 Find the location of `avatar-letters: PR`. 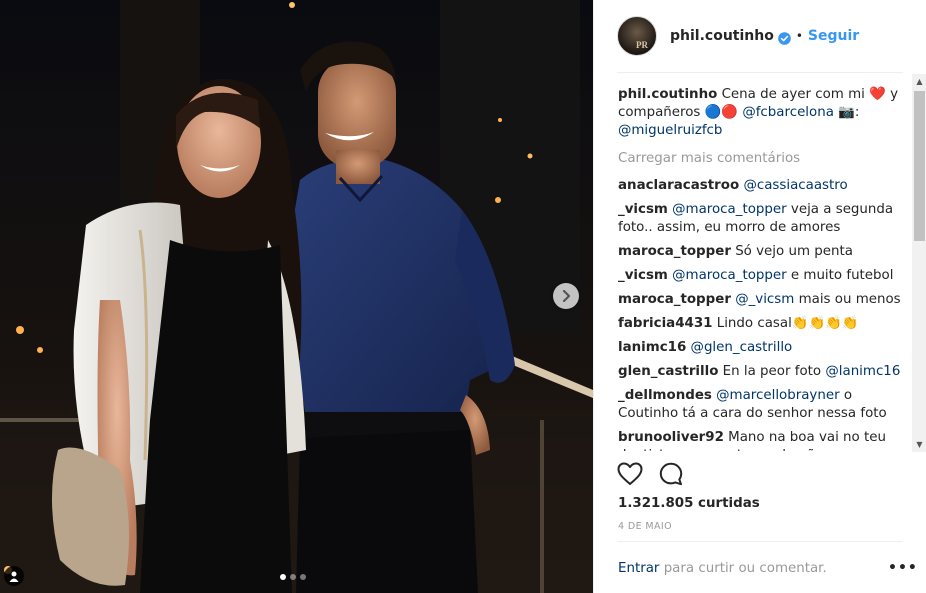

avatar-letters: PR is located at coordinates (642, 45).